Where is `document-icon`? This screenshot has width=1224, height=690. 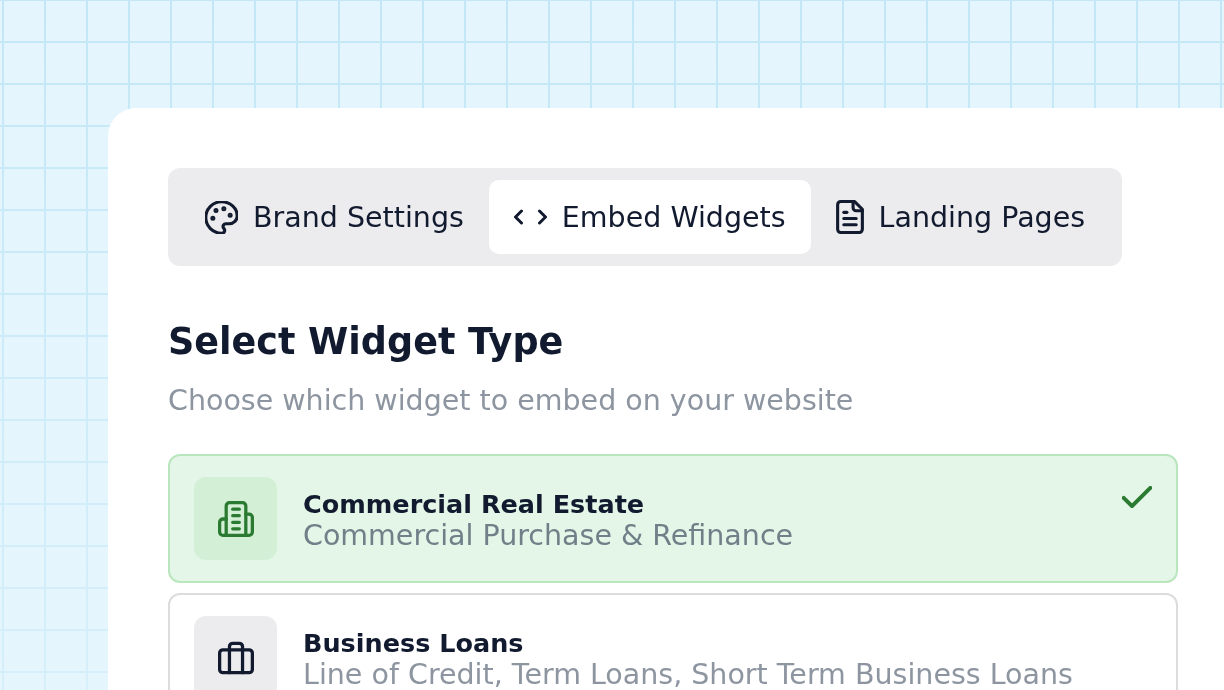 document-icon is located at coordinates (849, 217).